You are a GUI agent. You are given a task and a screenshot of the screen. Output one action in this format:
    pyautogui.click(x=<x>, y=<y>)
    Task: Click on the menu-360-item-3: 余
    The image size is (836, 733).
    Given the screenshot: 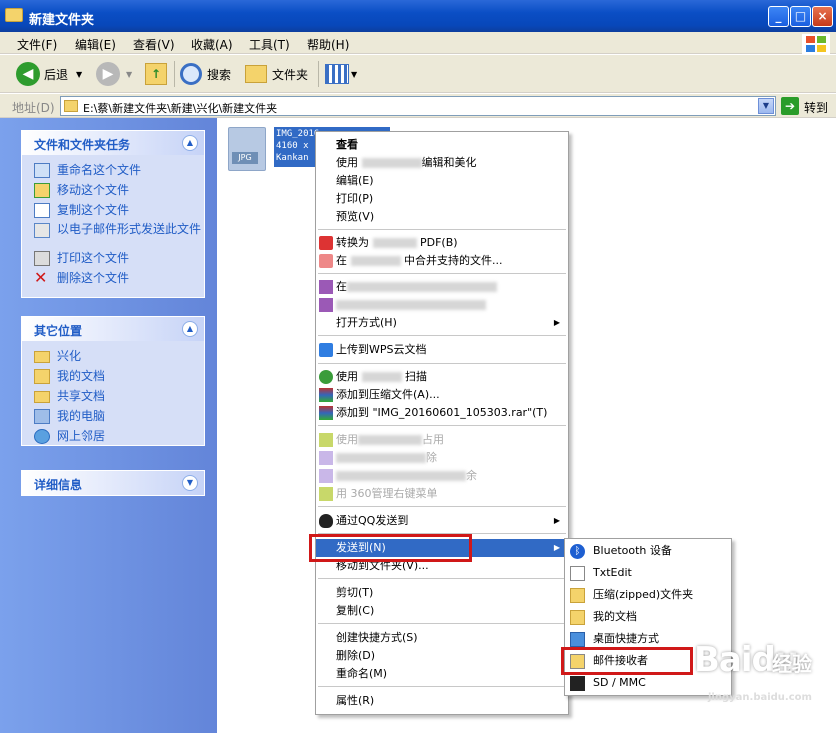 What is the action you would take?
    pyautogui.click(x=442, y=476)
    